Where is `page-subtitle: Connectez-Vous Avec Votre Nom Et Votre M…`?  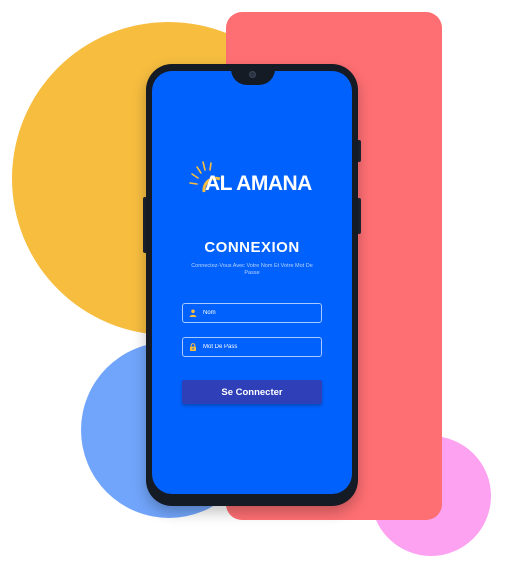 page-subtitle: Connectez-Vous Avec Votre Nom Et Votre M… is located at coordinates (252, 269).